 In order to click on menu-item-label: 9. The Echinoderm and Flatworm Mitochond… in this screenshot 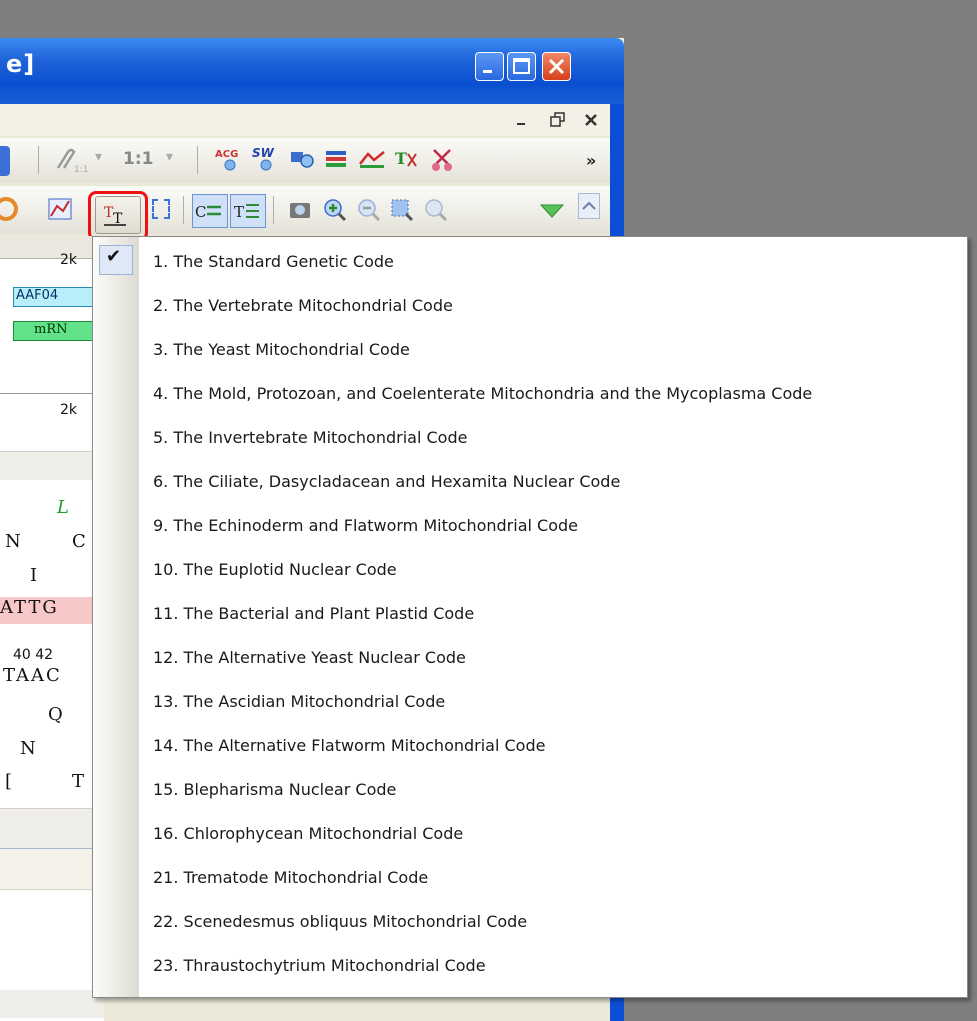, I will do `click(365, 525)`.